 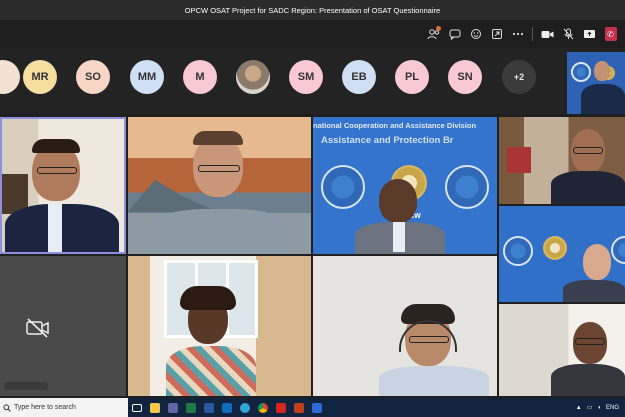 I want to click on toolbar-divider, so click(x=532, y=34).